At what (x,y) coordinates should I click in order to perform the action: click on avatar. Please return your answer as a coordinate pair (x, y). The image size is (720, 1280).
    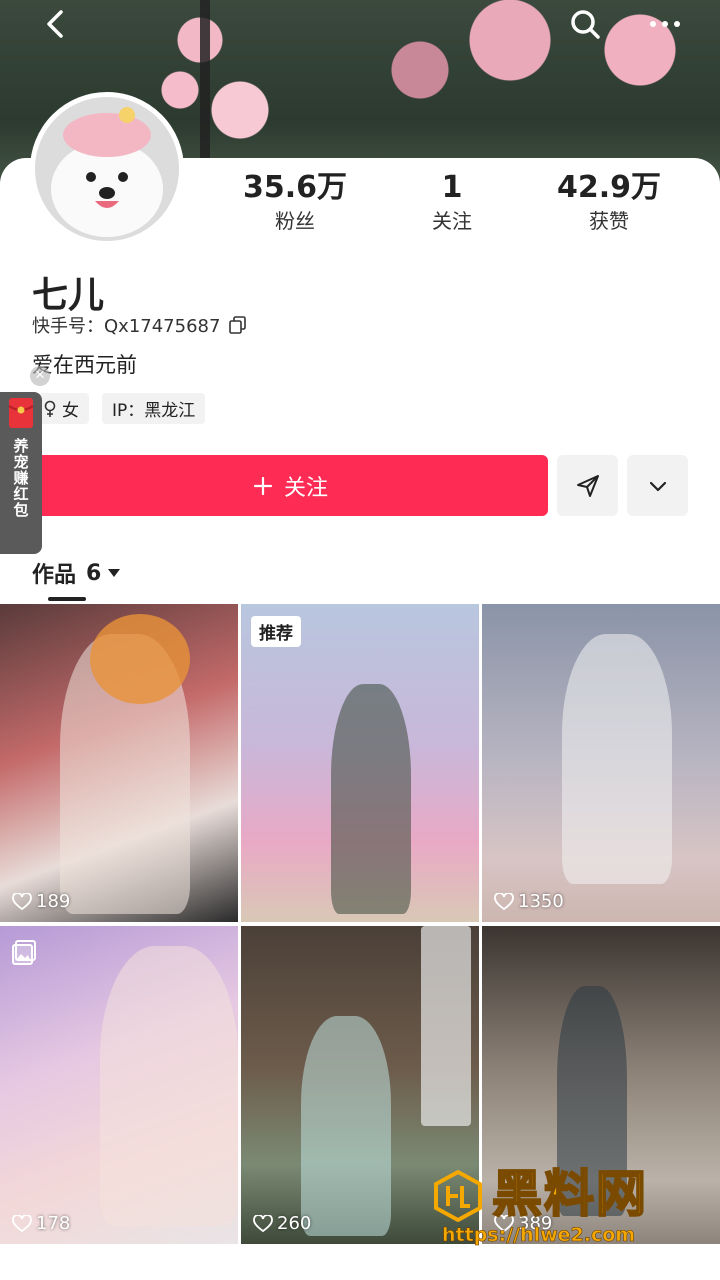
    Looking at the image, I should click on (107, 169).